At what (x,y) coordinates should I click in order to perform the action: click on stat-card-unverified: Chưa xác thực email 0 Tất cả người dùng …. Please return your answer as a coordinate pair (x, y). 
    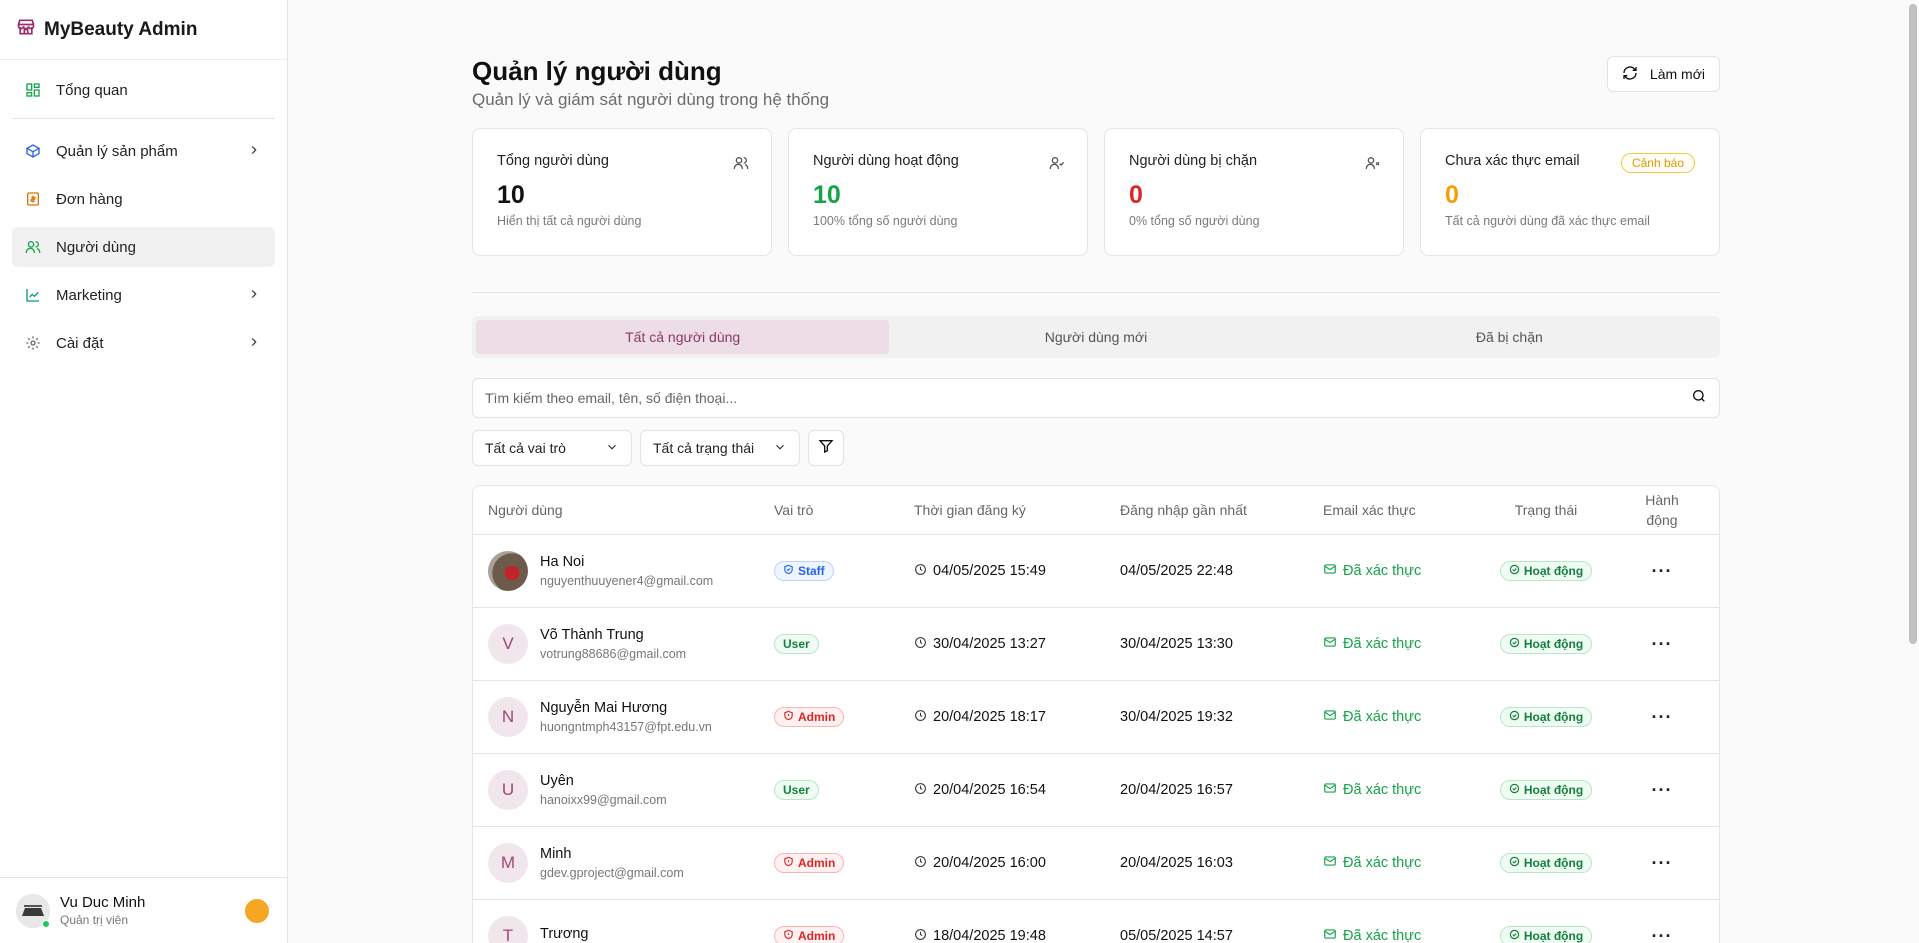
    Looking at the image, I should click on (1570, 192).